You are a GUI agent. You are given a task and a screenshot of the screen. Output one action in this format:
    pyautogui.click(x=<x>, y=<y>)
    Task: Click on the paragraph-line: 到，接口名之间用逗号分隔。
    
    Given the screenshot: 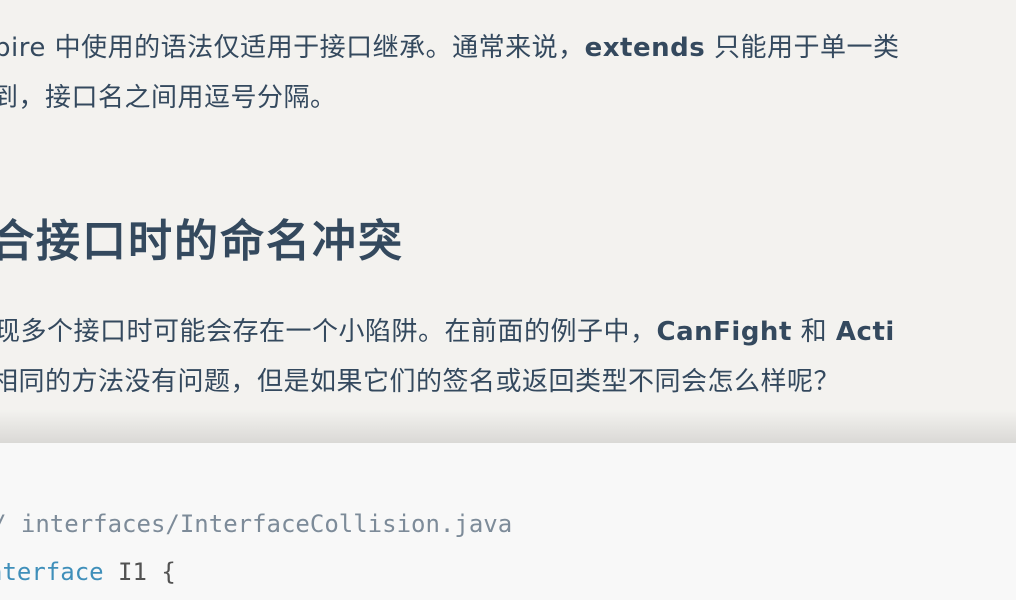 What is the action you would take?
    pyautogui.click(x=168, y=98)
    